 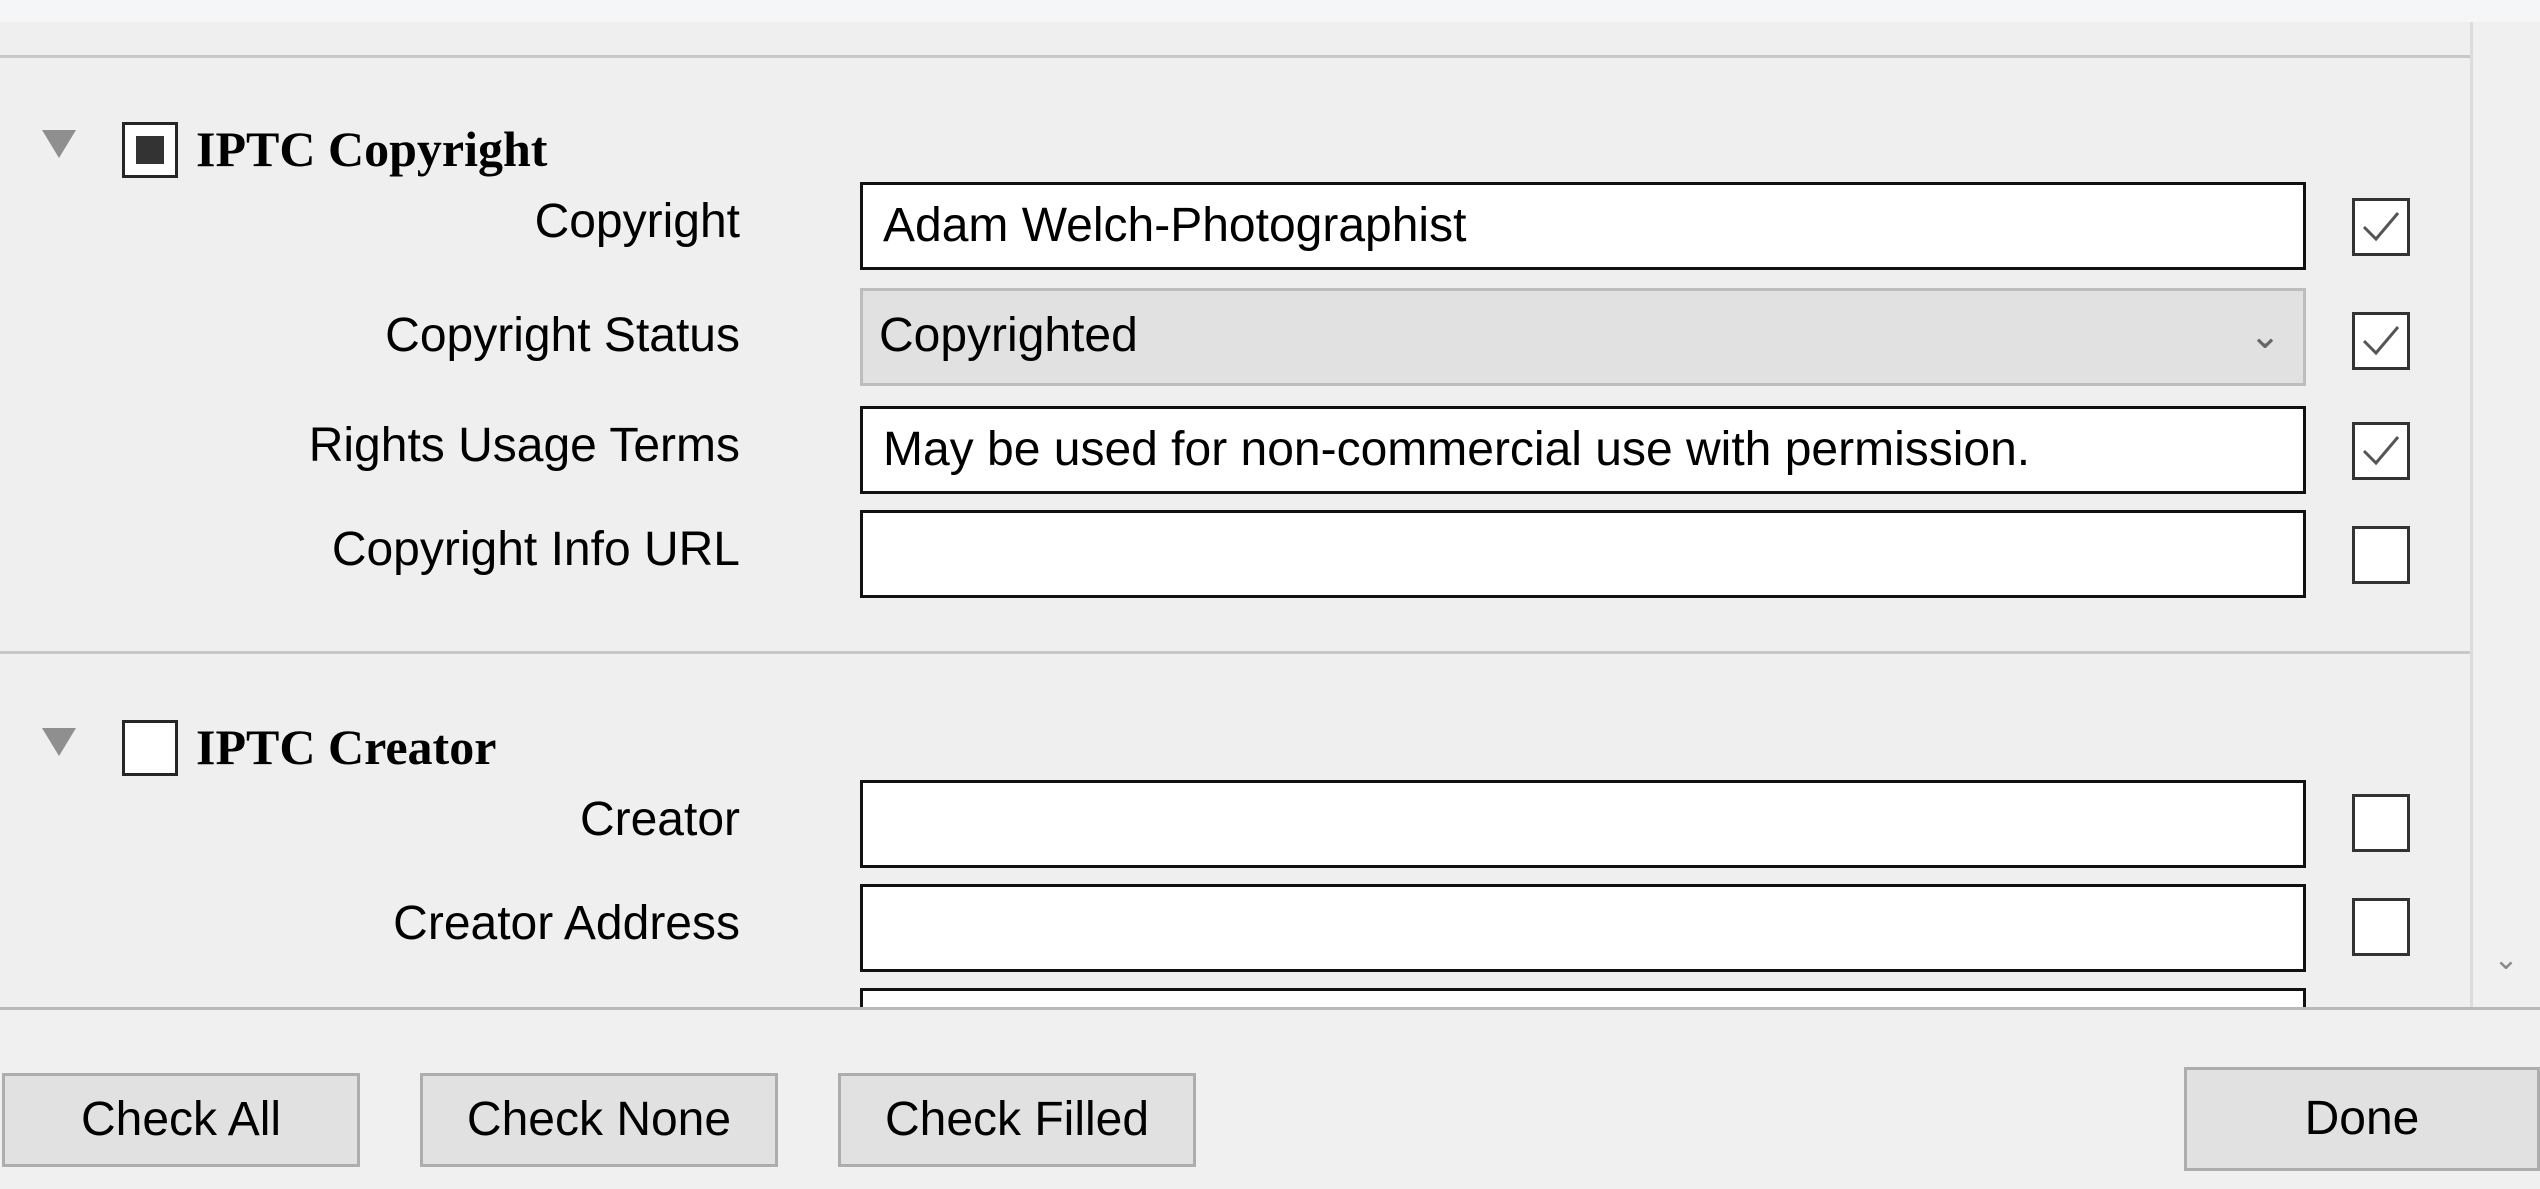 What do you see at coordinates (535, 549) in the screenshot?
I see `field-label-copyright-info-url: Copyright Info URL` at bounding box center [535, 549].